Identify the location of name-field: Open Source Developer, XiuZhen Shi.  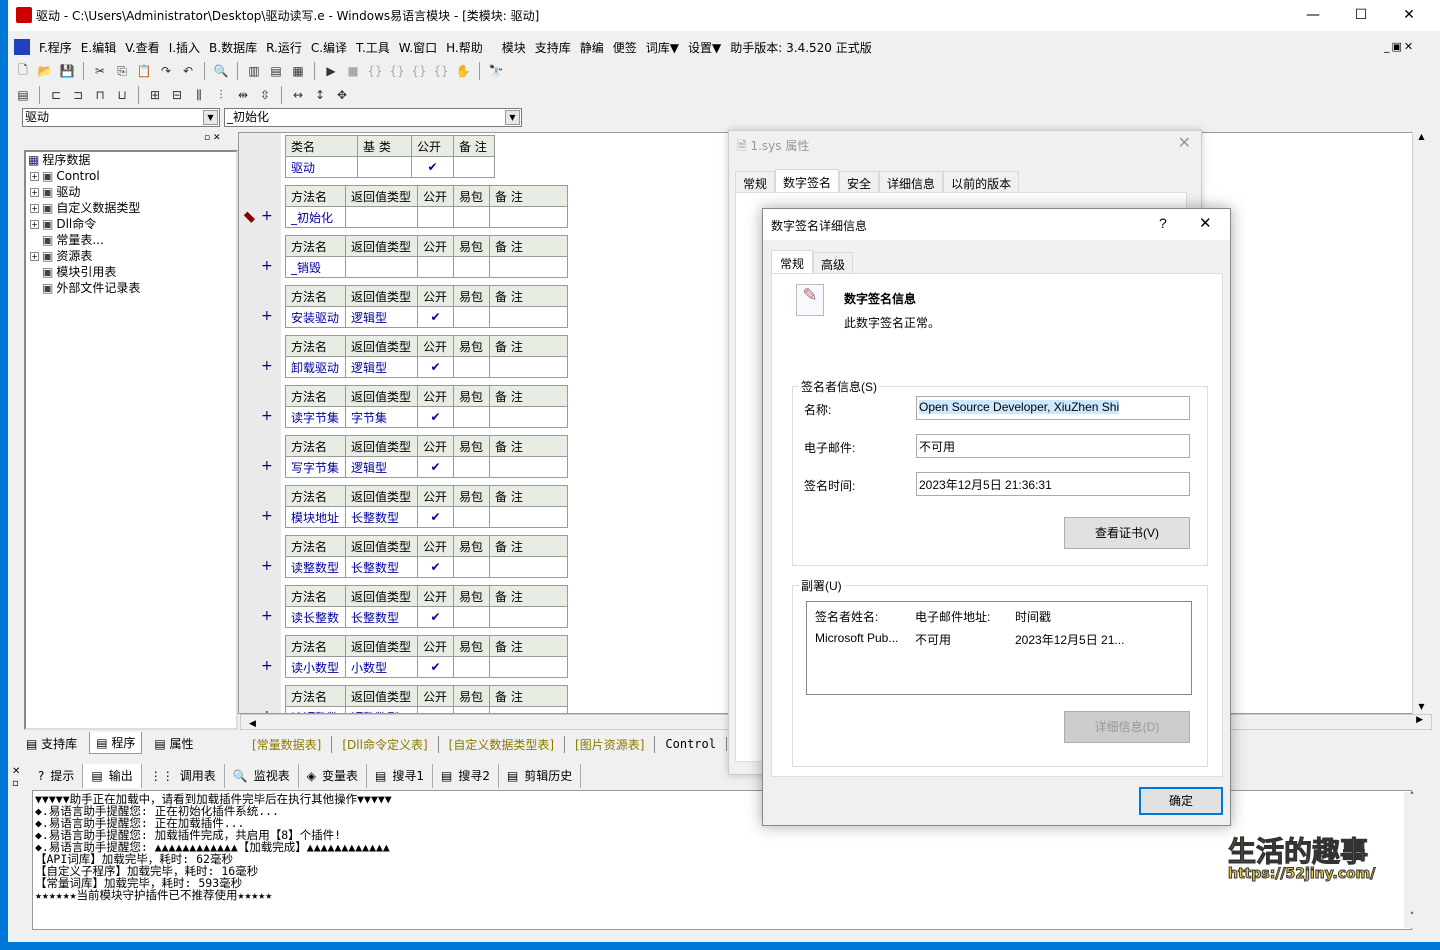
(1053, 408).